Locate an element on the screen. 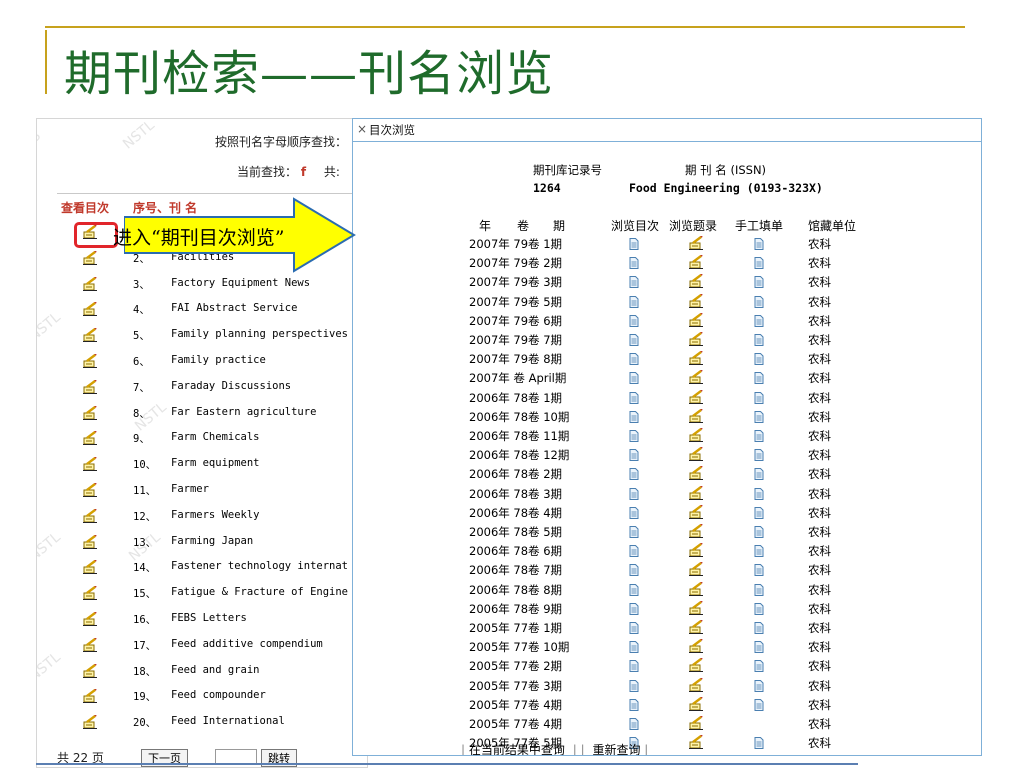  journal-list-item: 13、 Farming Japan is located at coordinates (202, 543).